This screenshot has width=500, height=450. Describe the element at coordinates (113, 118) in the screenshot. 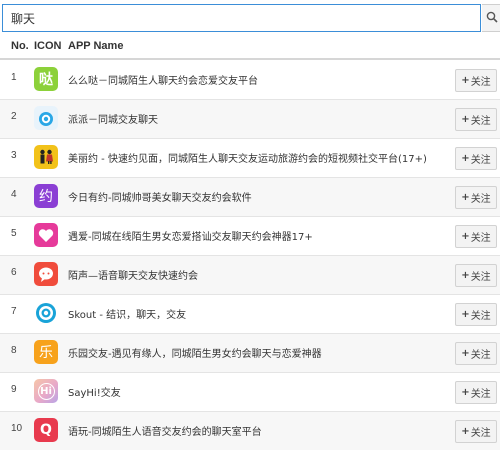

I see `app-name-link: 派派－同城交友聊天` at that location.